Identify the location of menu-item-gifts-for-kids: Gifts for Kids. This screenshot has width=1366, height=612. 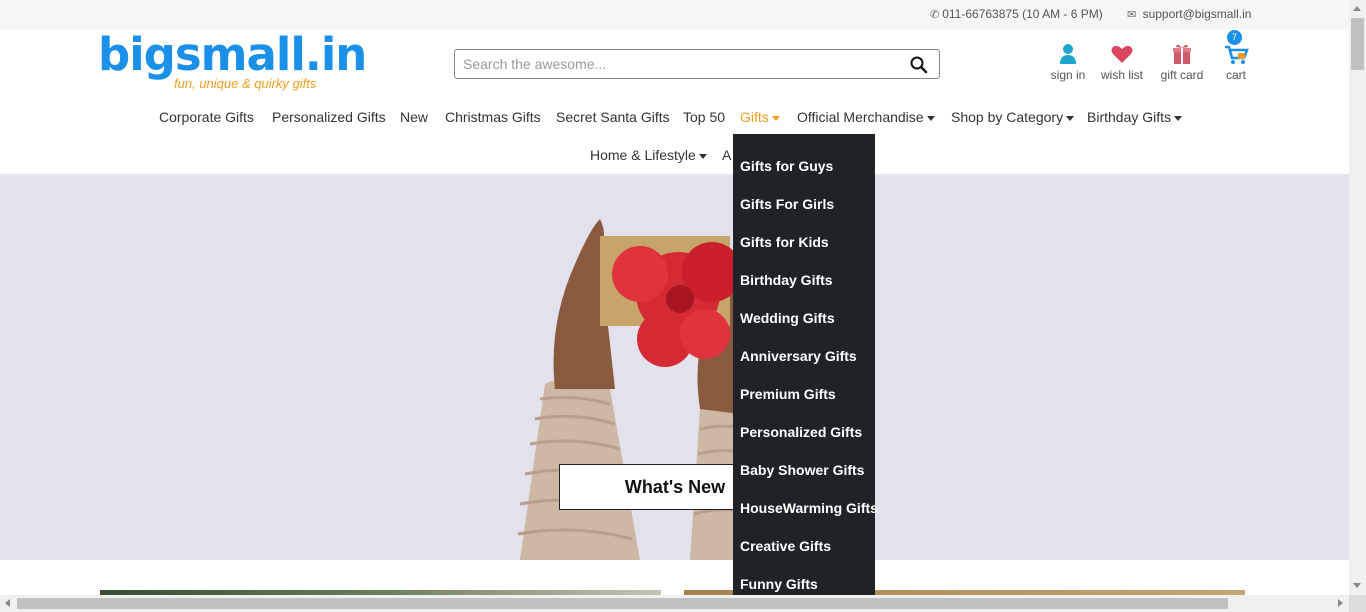
(784, 242).